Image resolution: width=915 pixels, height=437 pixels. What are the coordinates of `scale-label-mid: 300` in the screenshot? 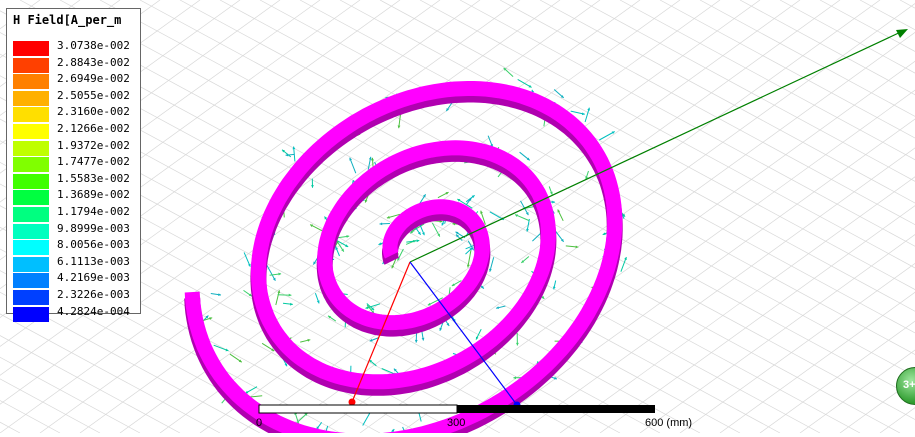 It's located at (456, 423).